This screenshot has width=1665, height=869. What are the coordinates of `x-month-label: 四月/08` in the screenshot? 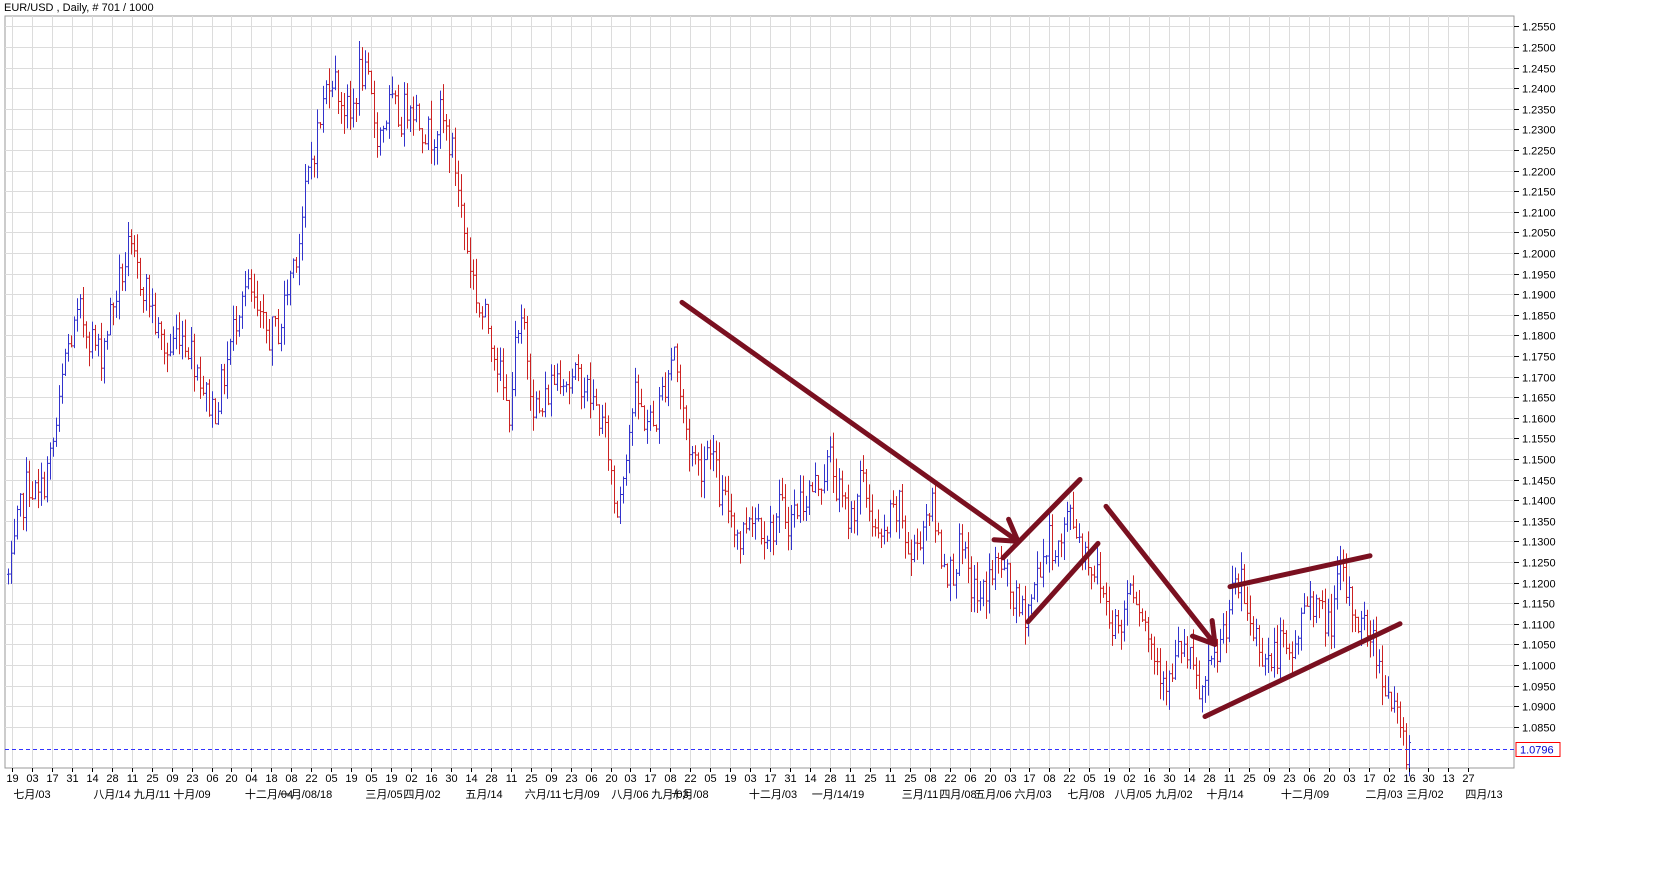 It's located at (957, 795).